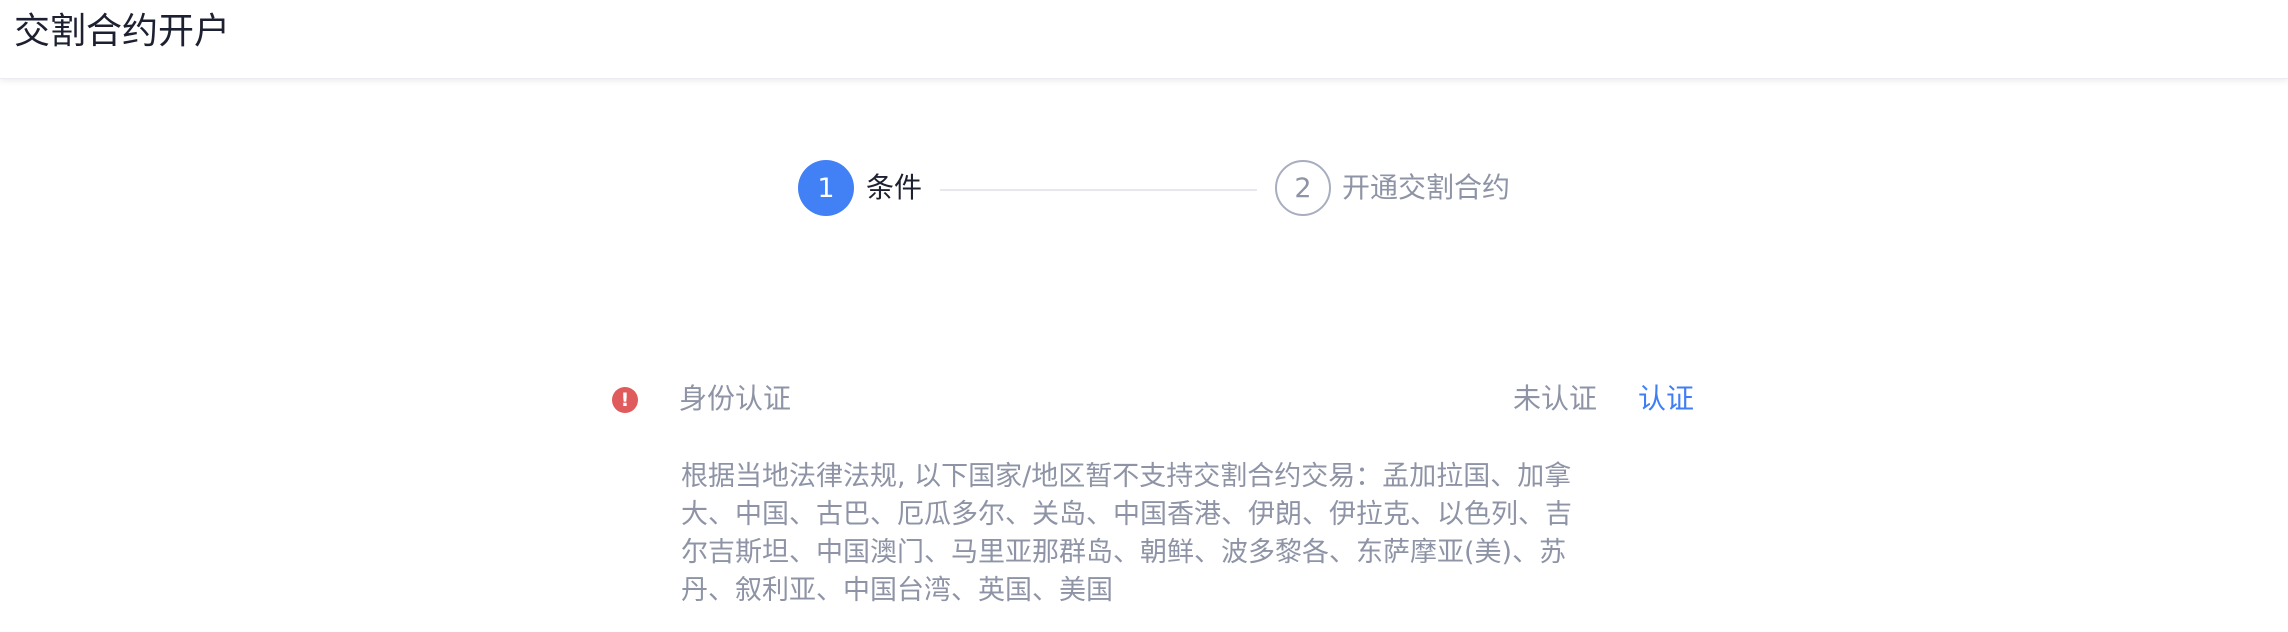  What do you see at coordinates (122, 31) in the screenshot?
I see `page-title: 交割合约开户` at bounding box center [122, 31].